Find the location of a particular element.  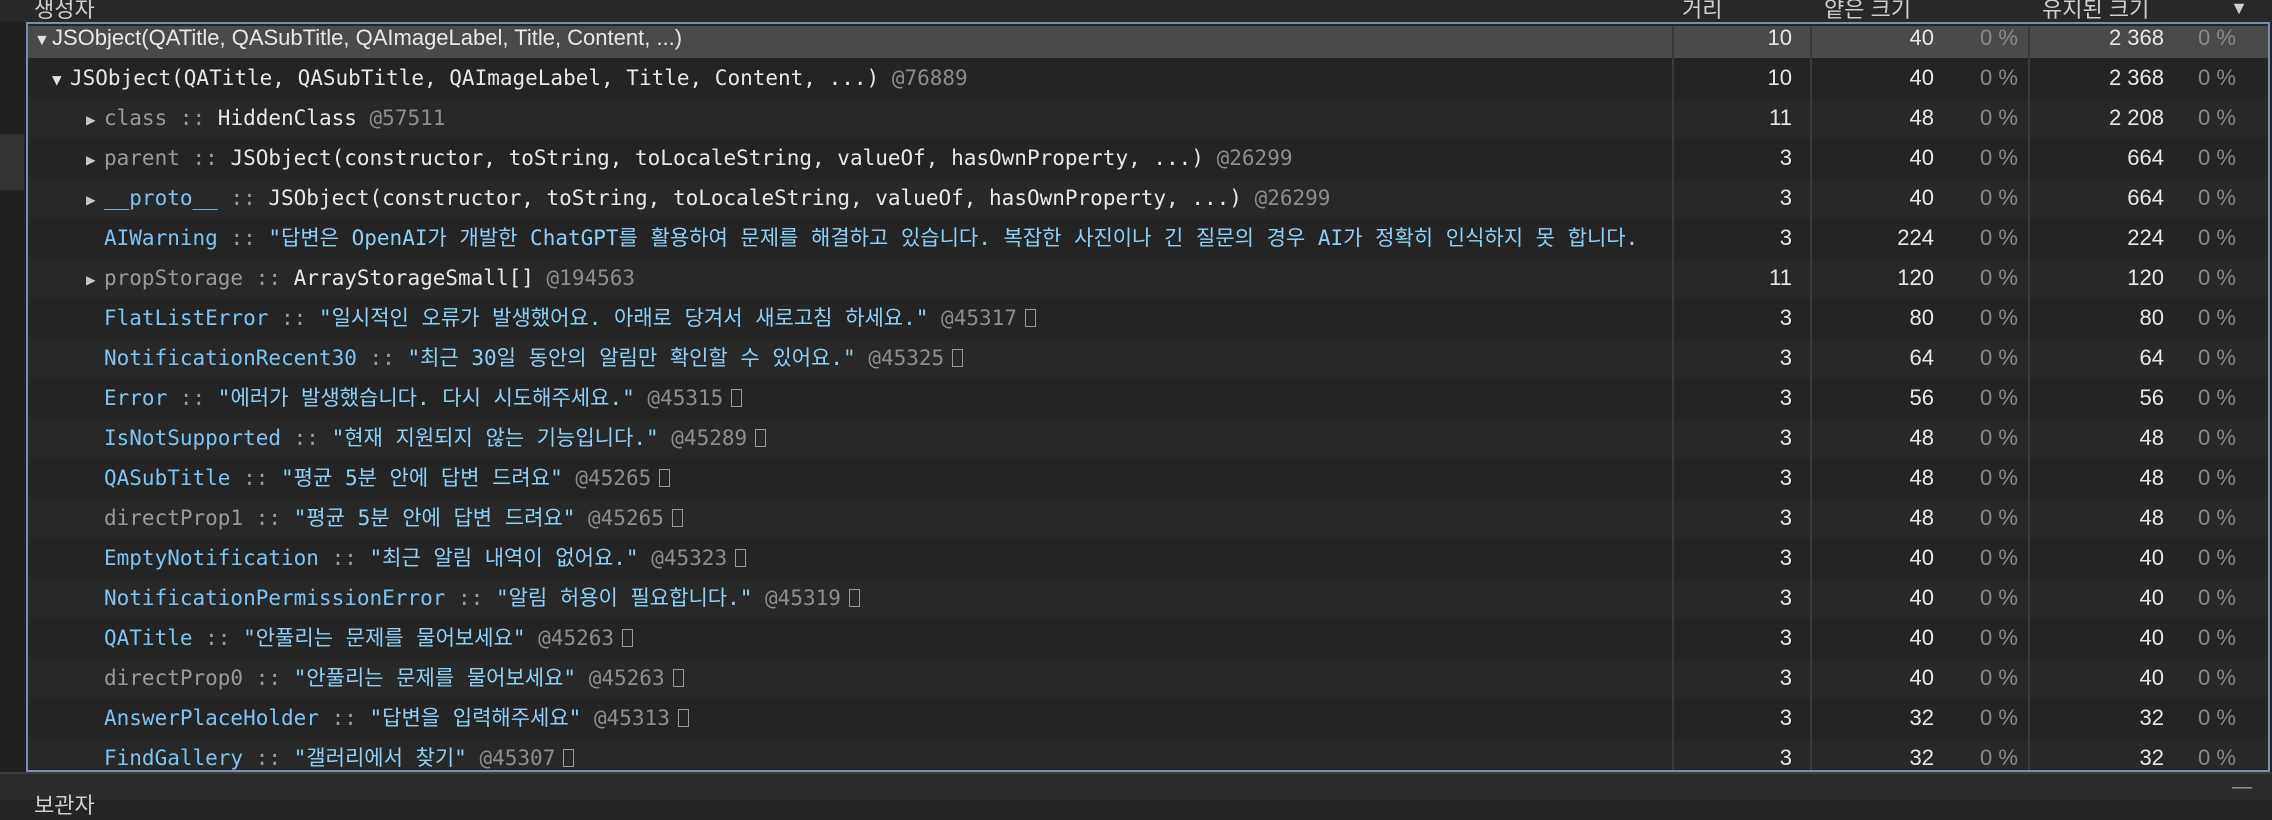

tree-row-name: Error :: "에러가 발생했습니다. 다시 시도해주세요." @45315 is located at coordinates (875, 398).